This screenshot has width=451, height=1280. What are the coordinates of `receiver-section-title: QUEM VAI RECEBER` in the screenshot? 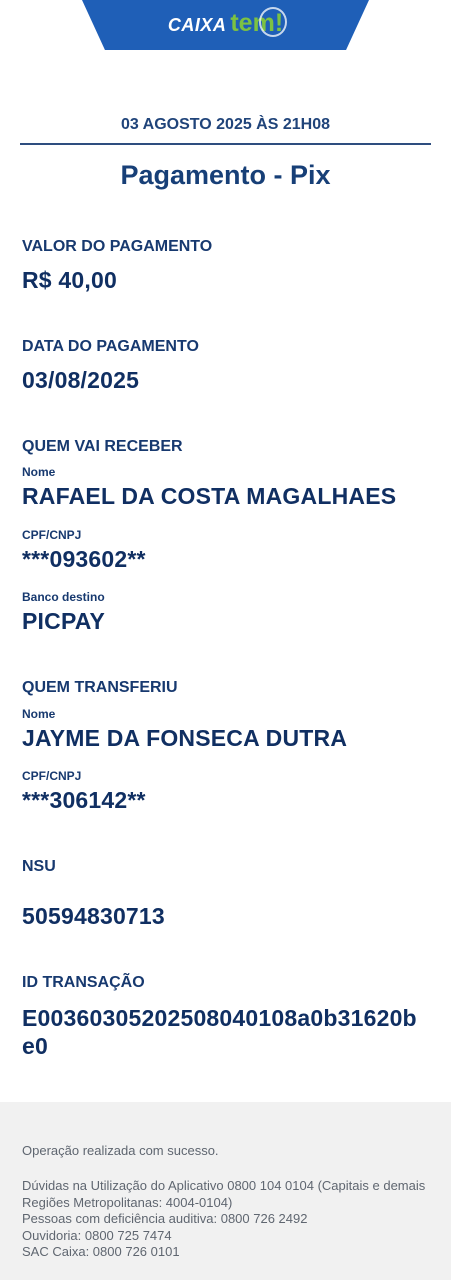 It's located at (102, 446).